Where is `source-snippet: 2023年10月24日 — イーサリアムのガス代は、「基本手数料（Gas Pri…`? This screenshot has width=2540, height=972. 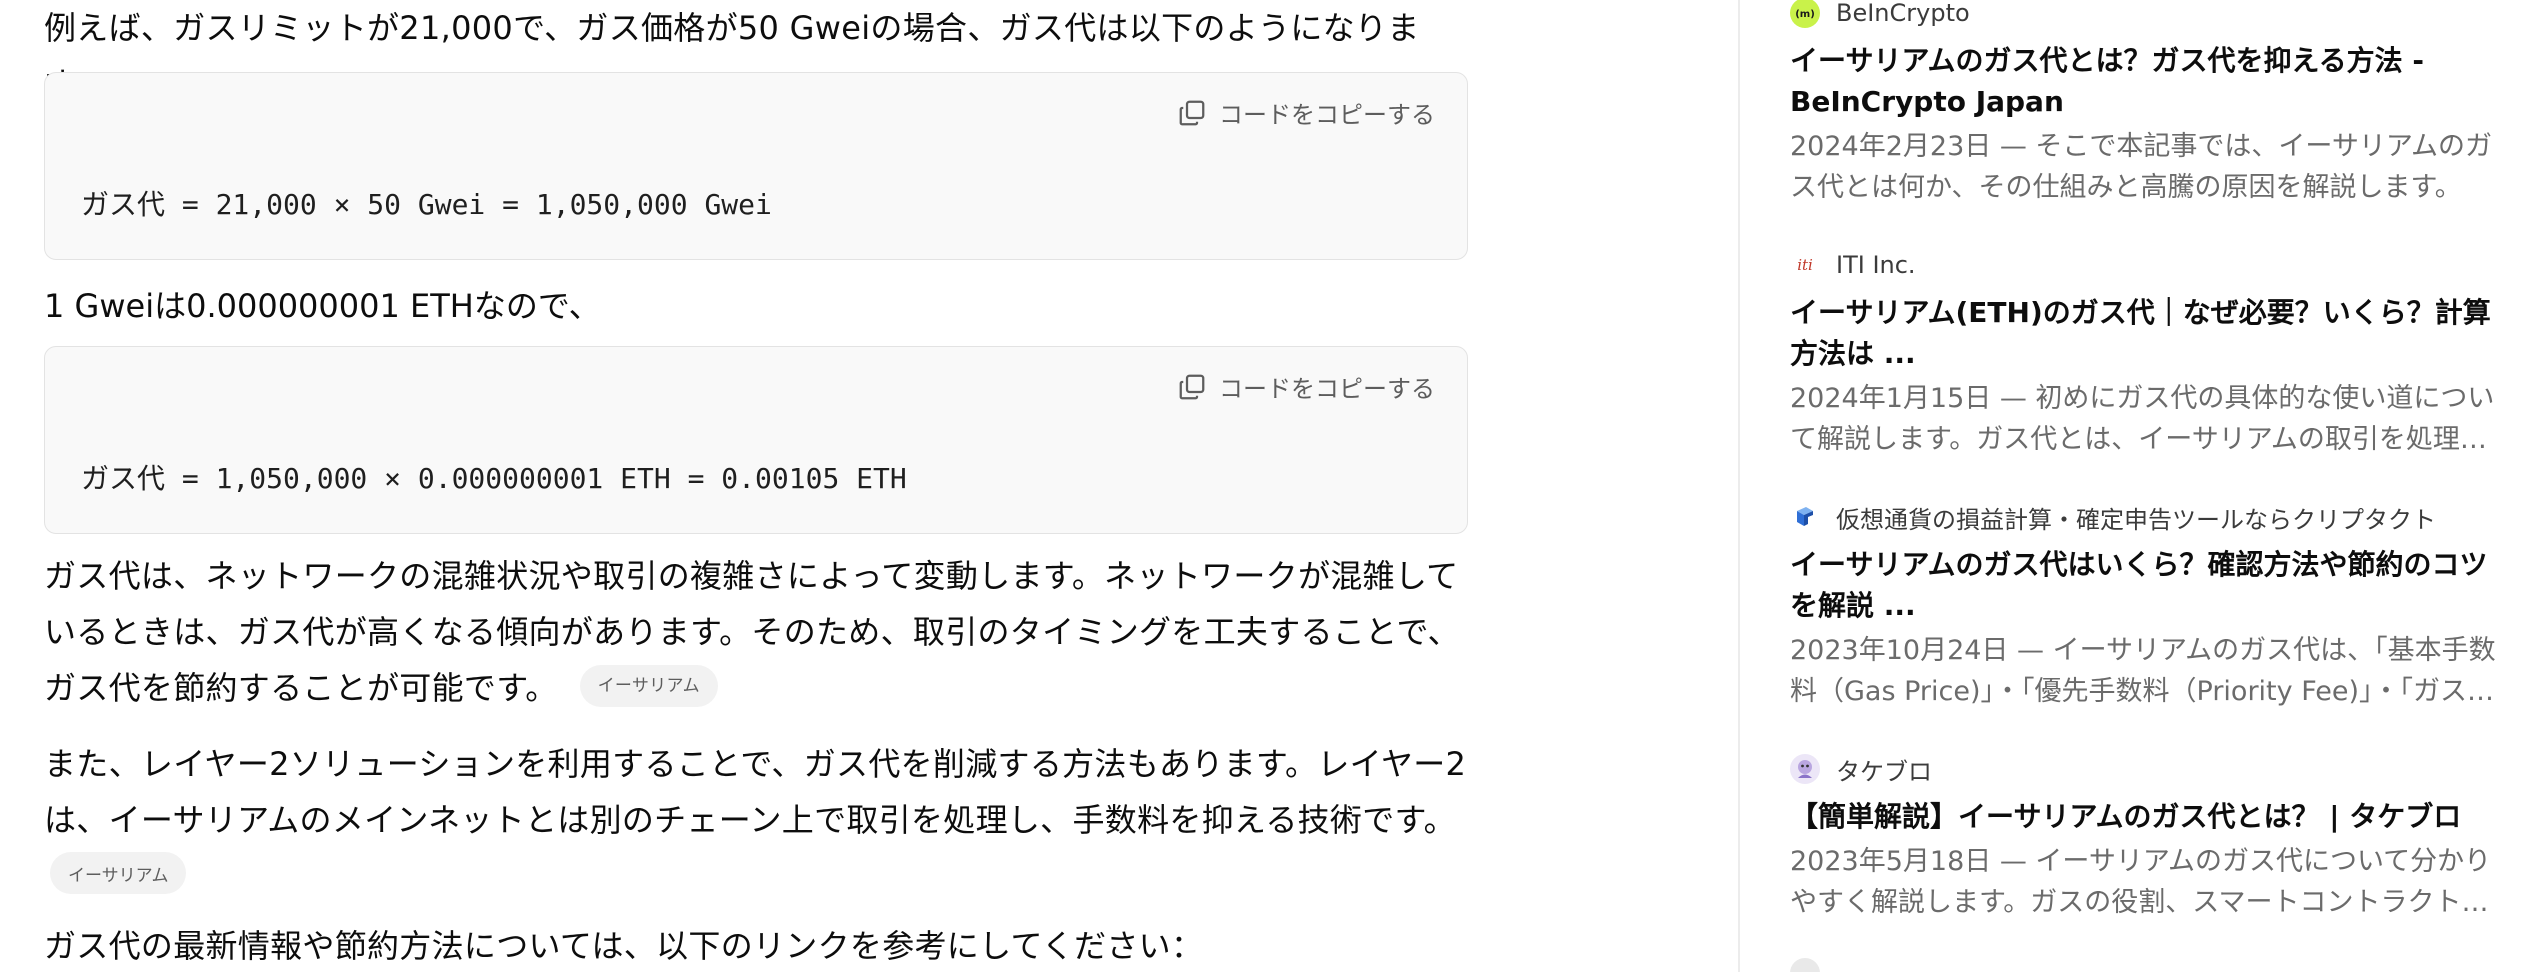 source-snippet: 2023年10月24日 — イーサリアムのガス代は、「基本手数料（Gas Pri… is located at coordinates (2143, 671).